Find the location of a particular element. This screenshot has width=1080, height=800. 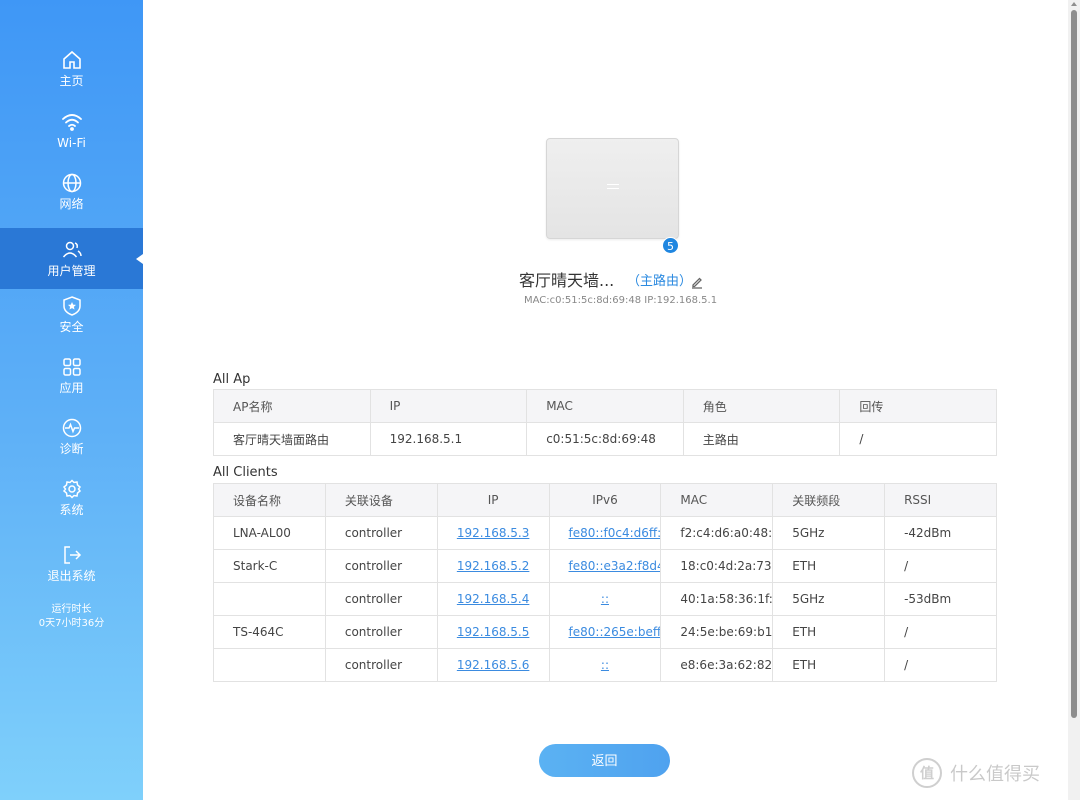

nav-system-label: 系统 is located at coordinates (71, 510).